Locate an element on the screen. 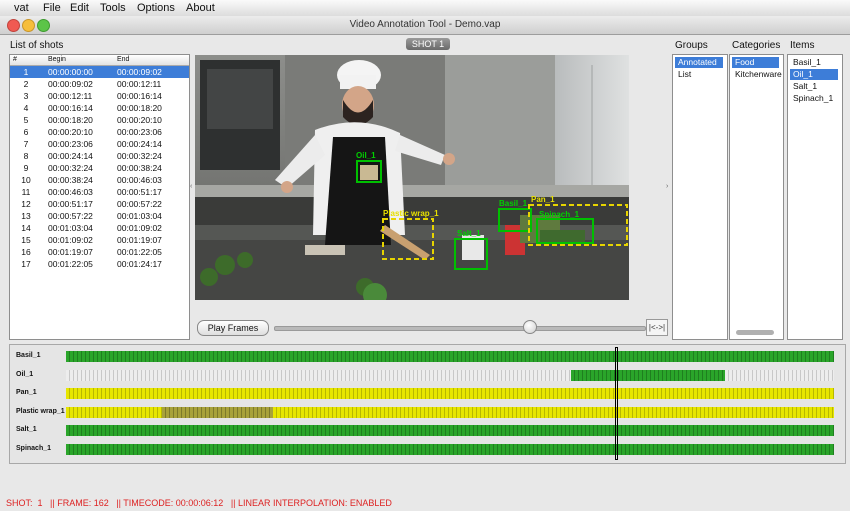 Image resolution: width=850 pixels, height=511 pixels. annotation-label-oil: Oil_1 is located at coordinates (366, 155).